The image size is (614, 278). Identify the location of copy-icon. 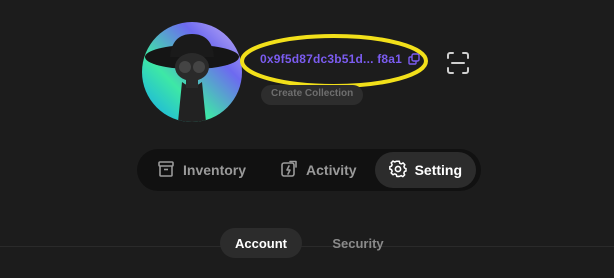
(414, 59).